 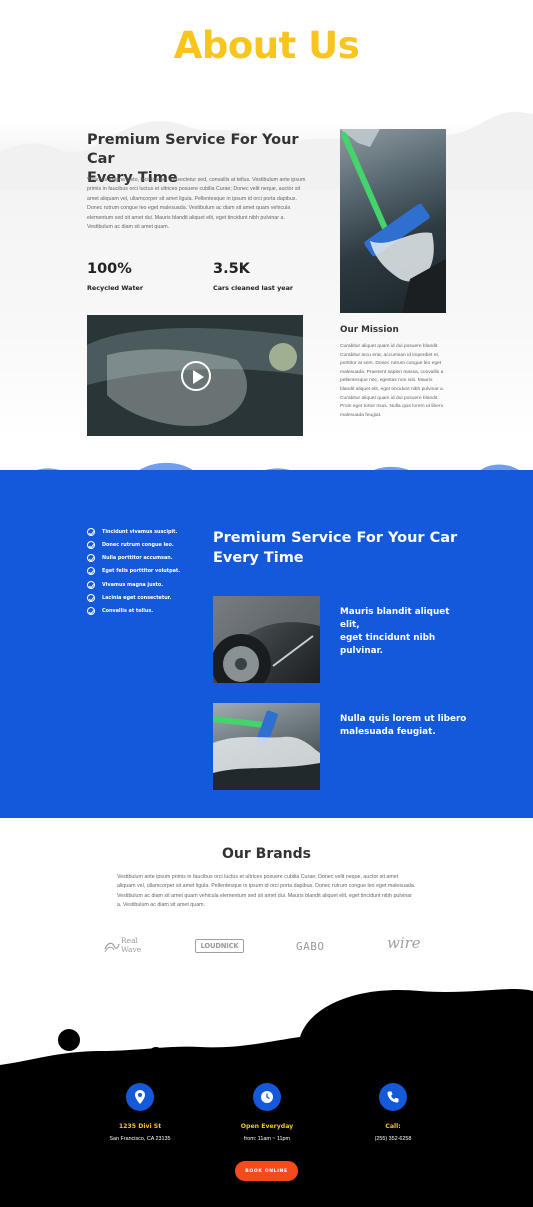 What do you see at coordinates (338, 548) in the screenshot?
I see `features-heading: Premium Service For Your Car Every Time` at bounding box center [338, 548].